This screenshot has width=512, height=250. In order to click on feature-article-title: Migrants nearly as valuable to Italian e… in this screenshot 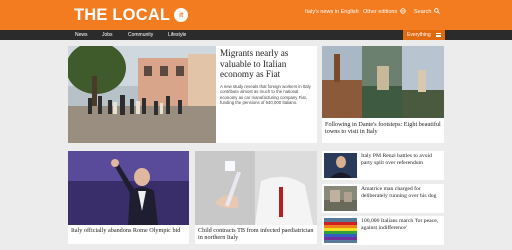, I will do `click(267, 64)`.